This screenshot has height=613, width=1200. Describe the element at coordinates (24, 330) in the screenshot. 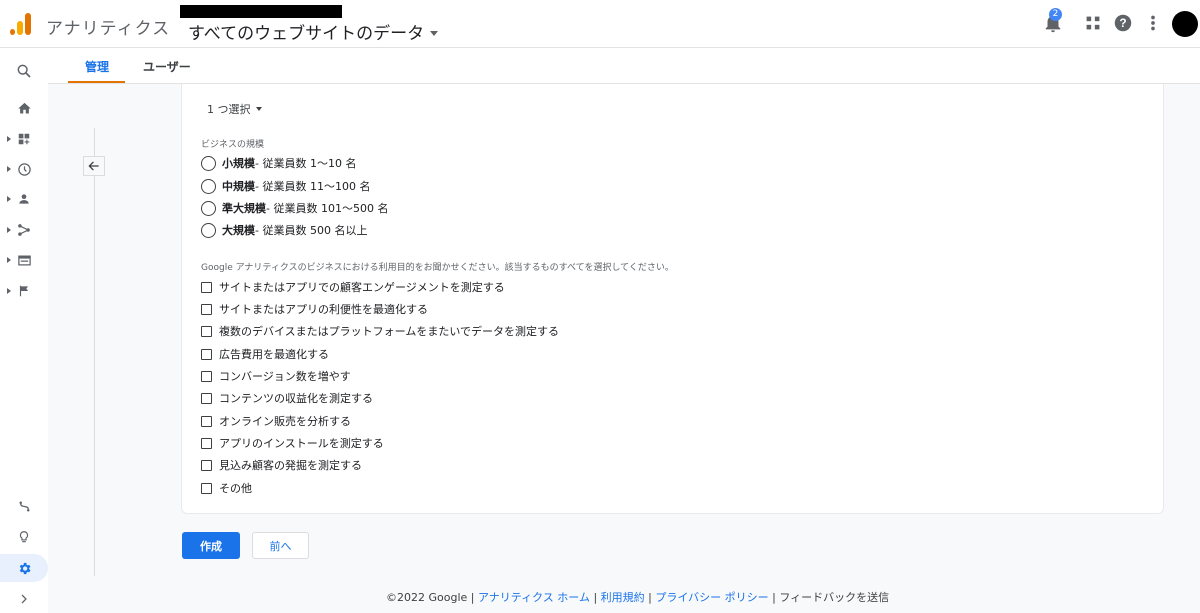

I see `left-navigation-rail` at that location.